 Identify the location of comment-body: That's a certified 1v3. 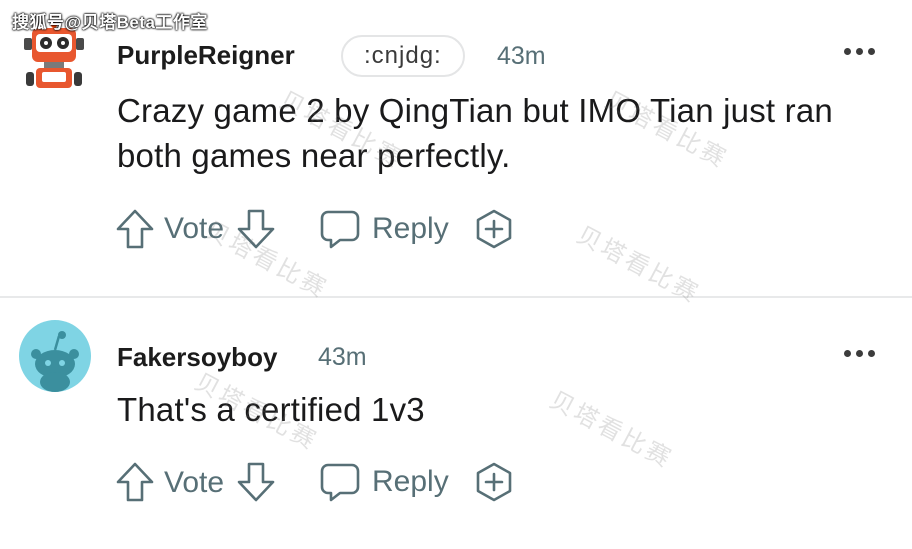
(271, 409).